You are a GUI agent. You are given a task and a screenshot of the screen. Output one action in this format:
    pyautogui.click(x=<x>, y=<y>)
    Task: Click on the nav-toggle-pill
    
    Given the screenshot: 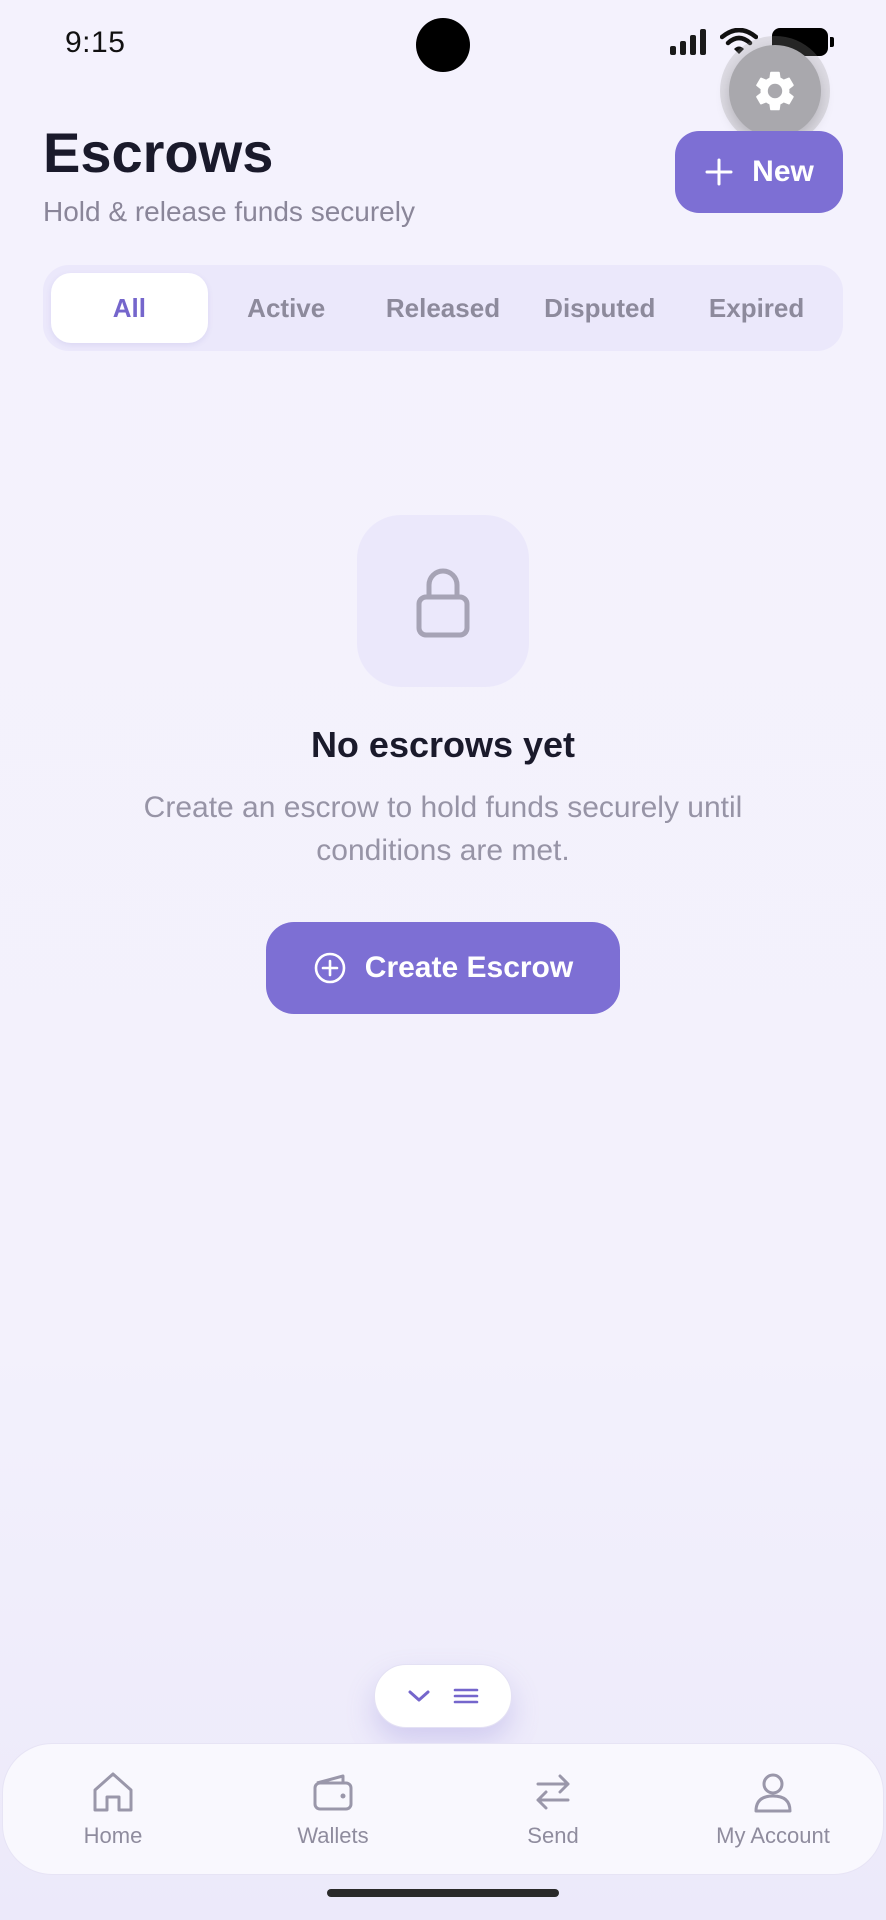 What is the action you would take?
    pyautogui.click(x=443, y=1696)
    